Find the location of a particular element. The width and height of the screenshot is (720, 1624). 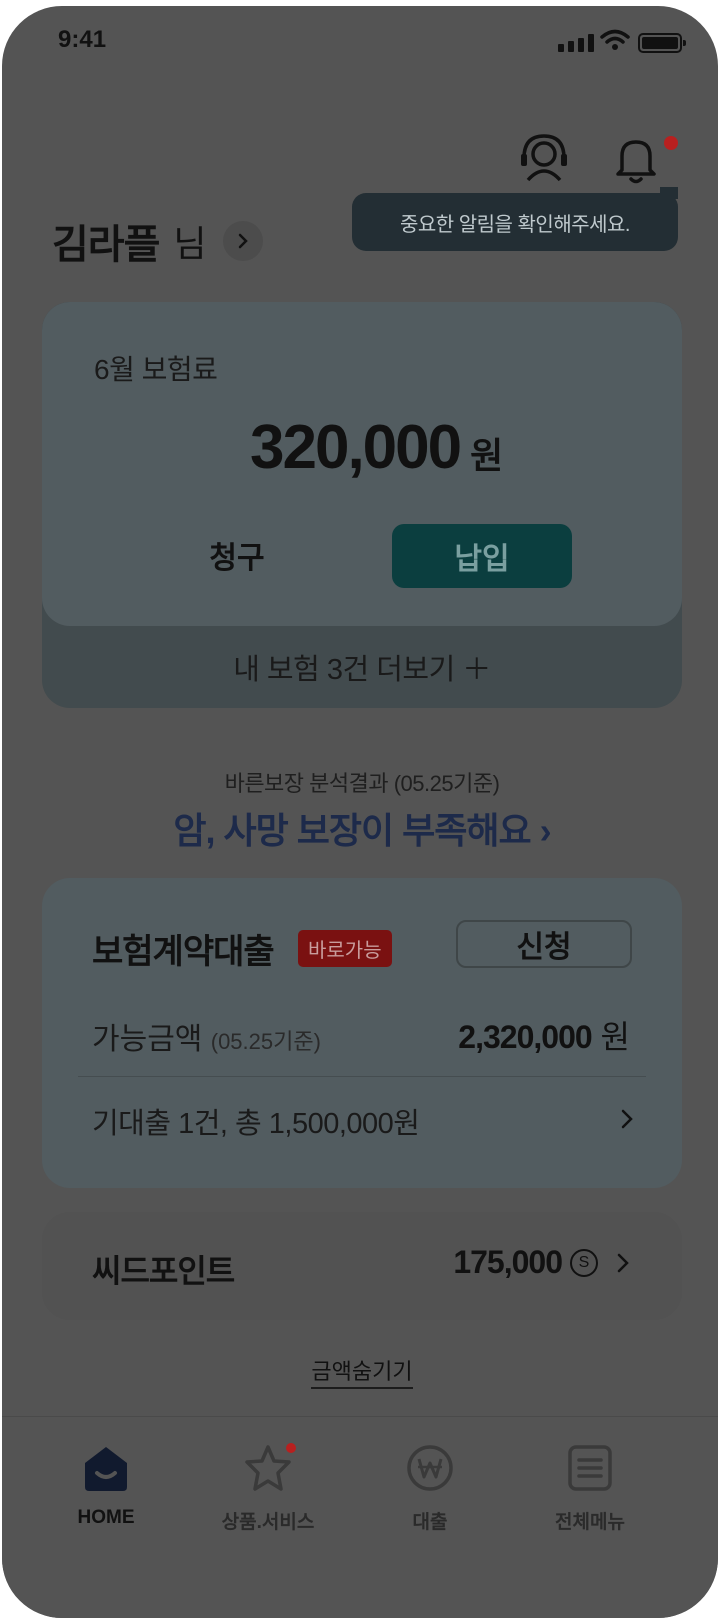

hide-amount-link: 금액숨기기 is located at coordinates (360, 1371).